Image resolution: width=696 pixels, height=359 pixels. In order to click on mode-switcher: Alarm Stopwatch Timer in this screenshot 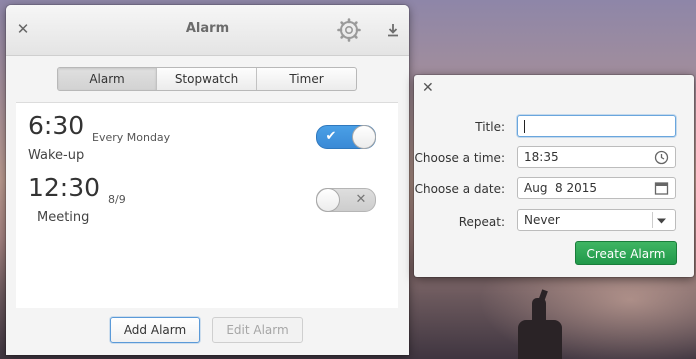, I will do `click(207, 79)`.